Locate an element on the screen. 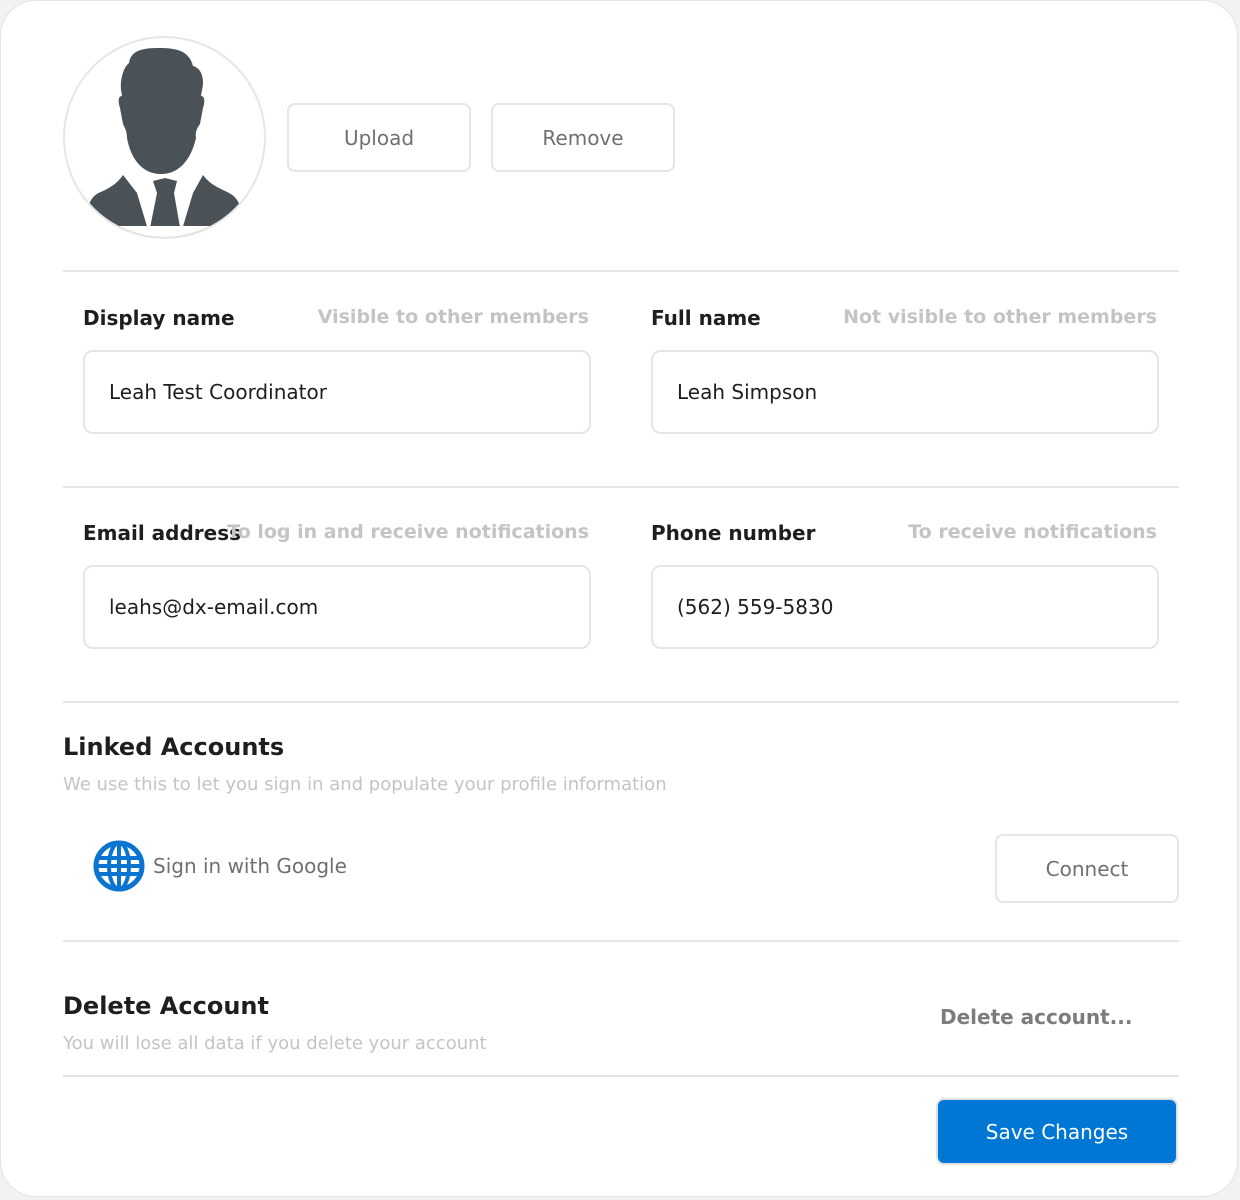 Image resolution: width=1240 pixels, height=1200 pixels. full-name-label: Full name is located at coordinates (706, 318).